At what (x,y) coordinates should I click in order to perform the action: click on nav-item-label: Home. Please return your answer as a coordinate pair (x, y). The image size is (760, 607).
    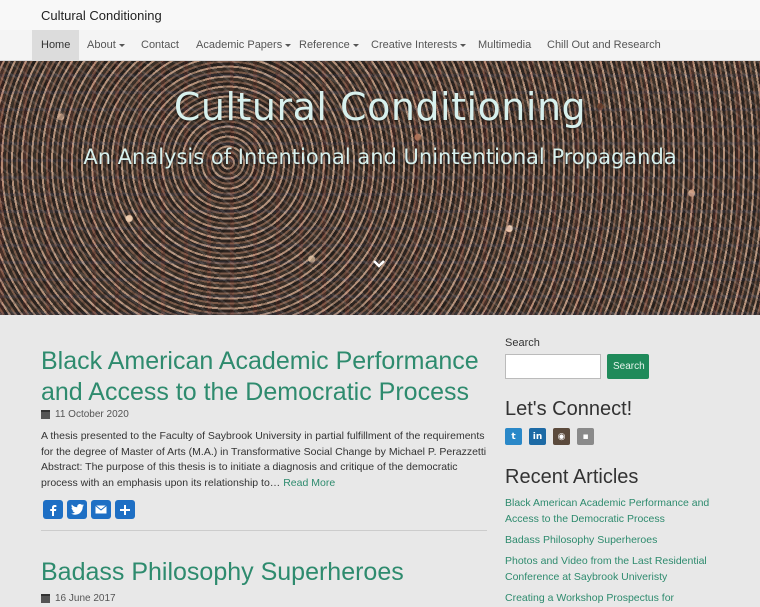
    Looking at the image, I should click on (56, 45).